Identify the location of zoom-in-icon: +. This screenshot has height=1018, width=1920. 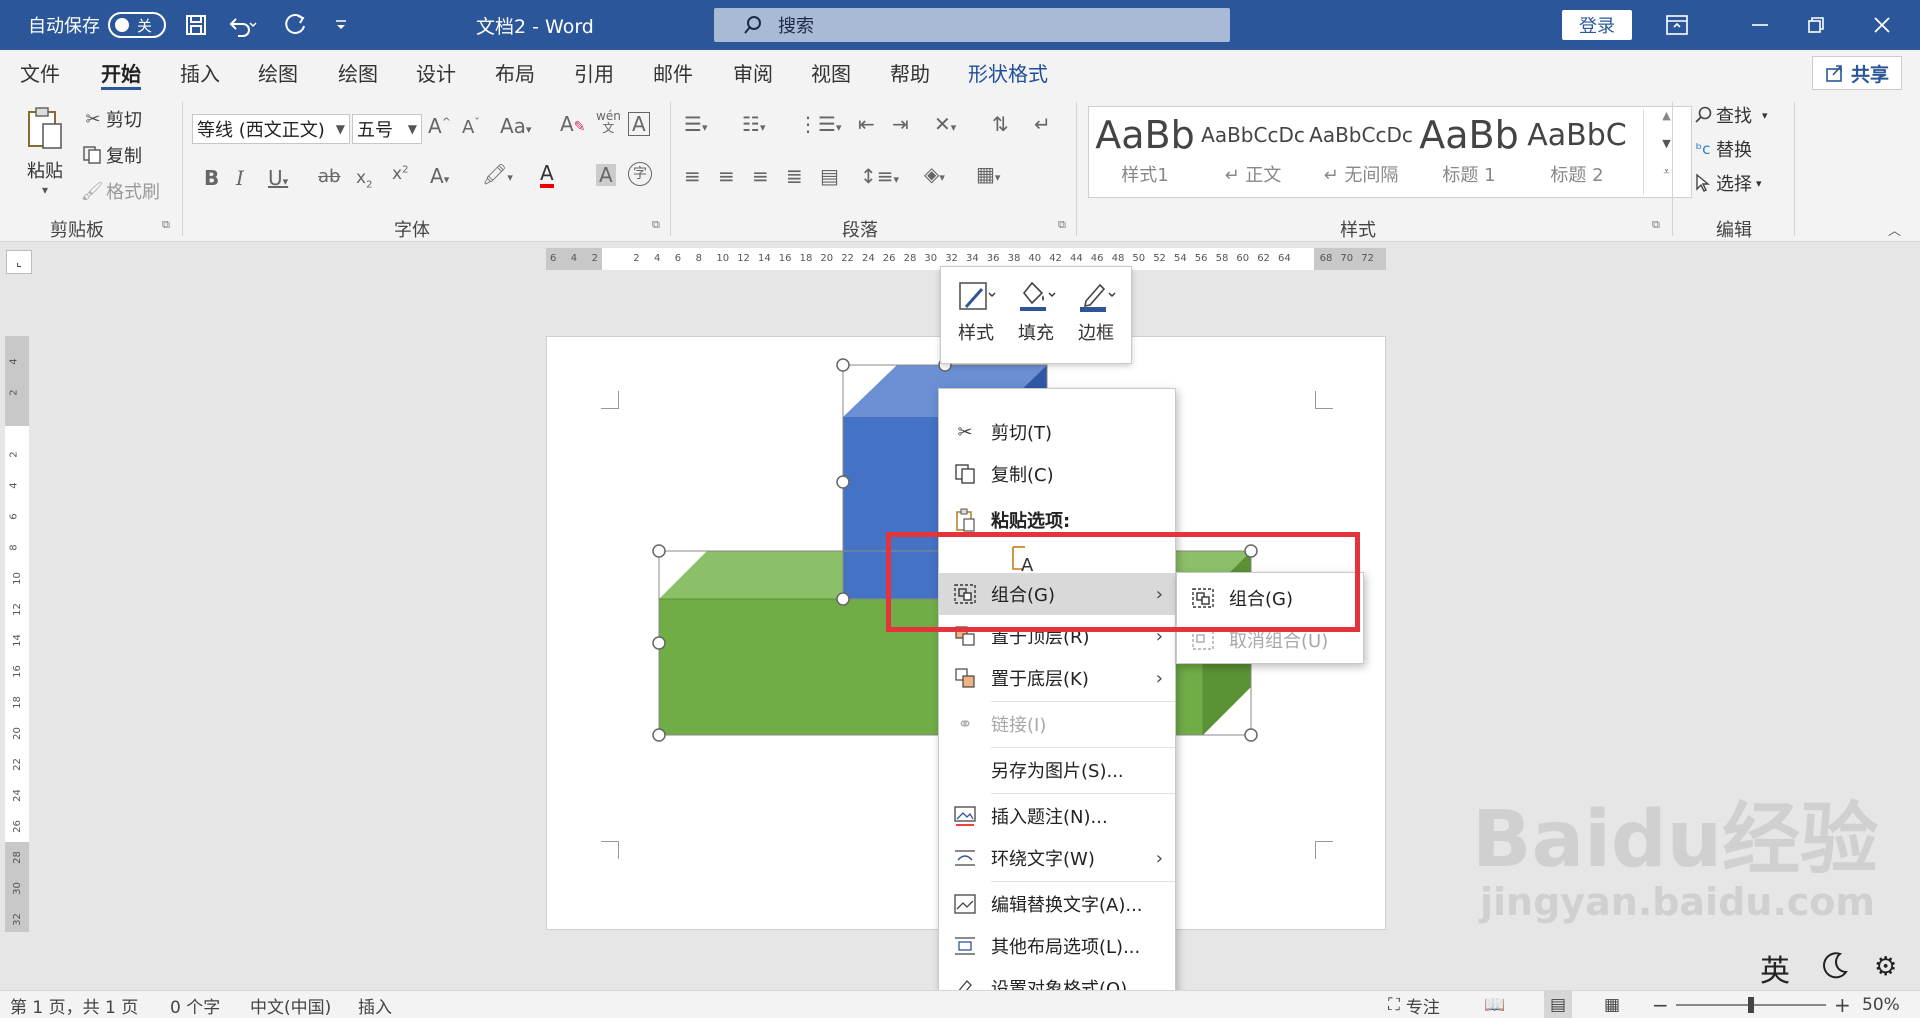
(1842, 1004).